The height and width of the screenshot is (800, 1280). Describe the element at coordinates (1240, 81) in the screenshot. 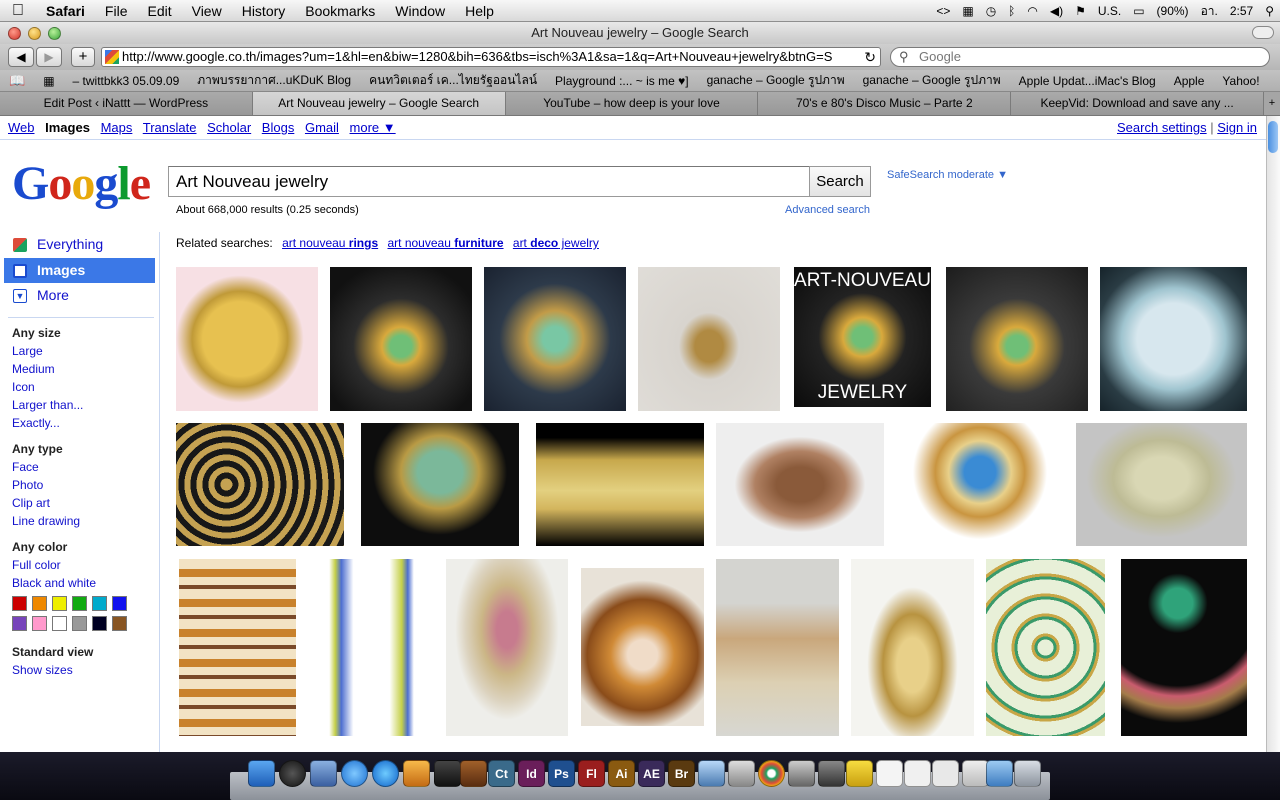

I see `bookmark-item: Yahoo!` at that location.